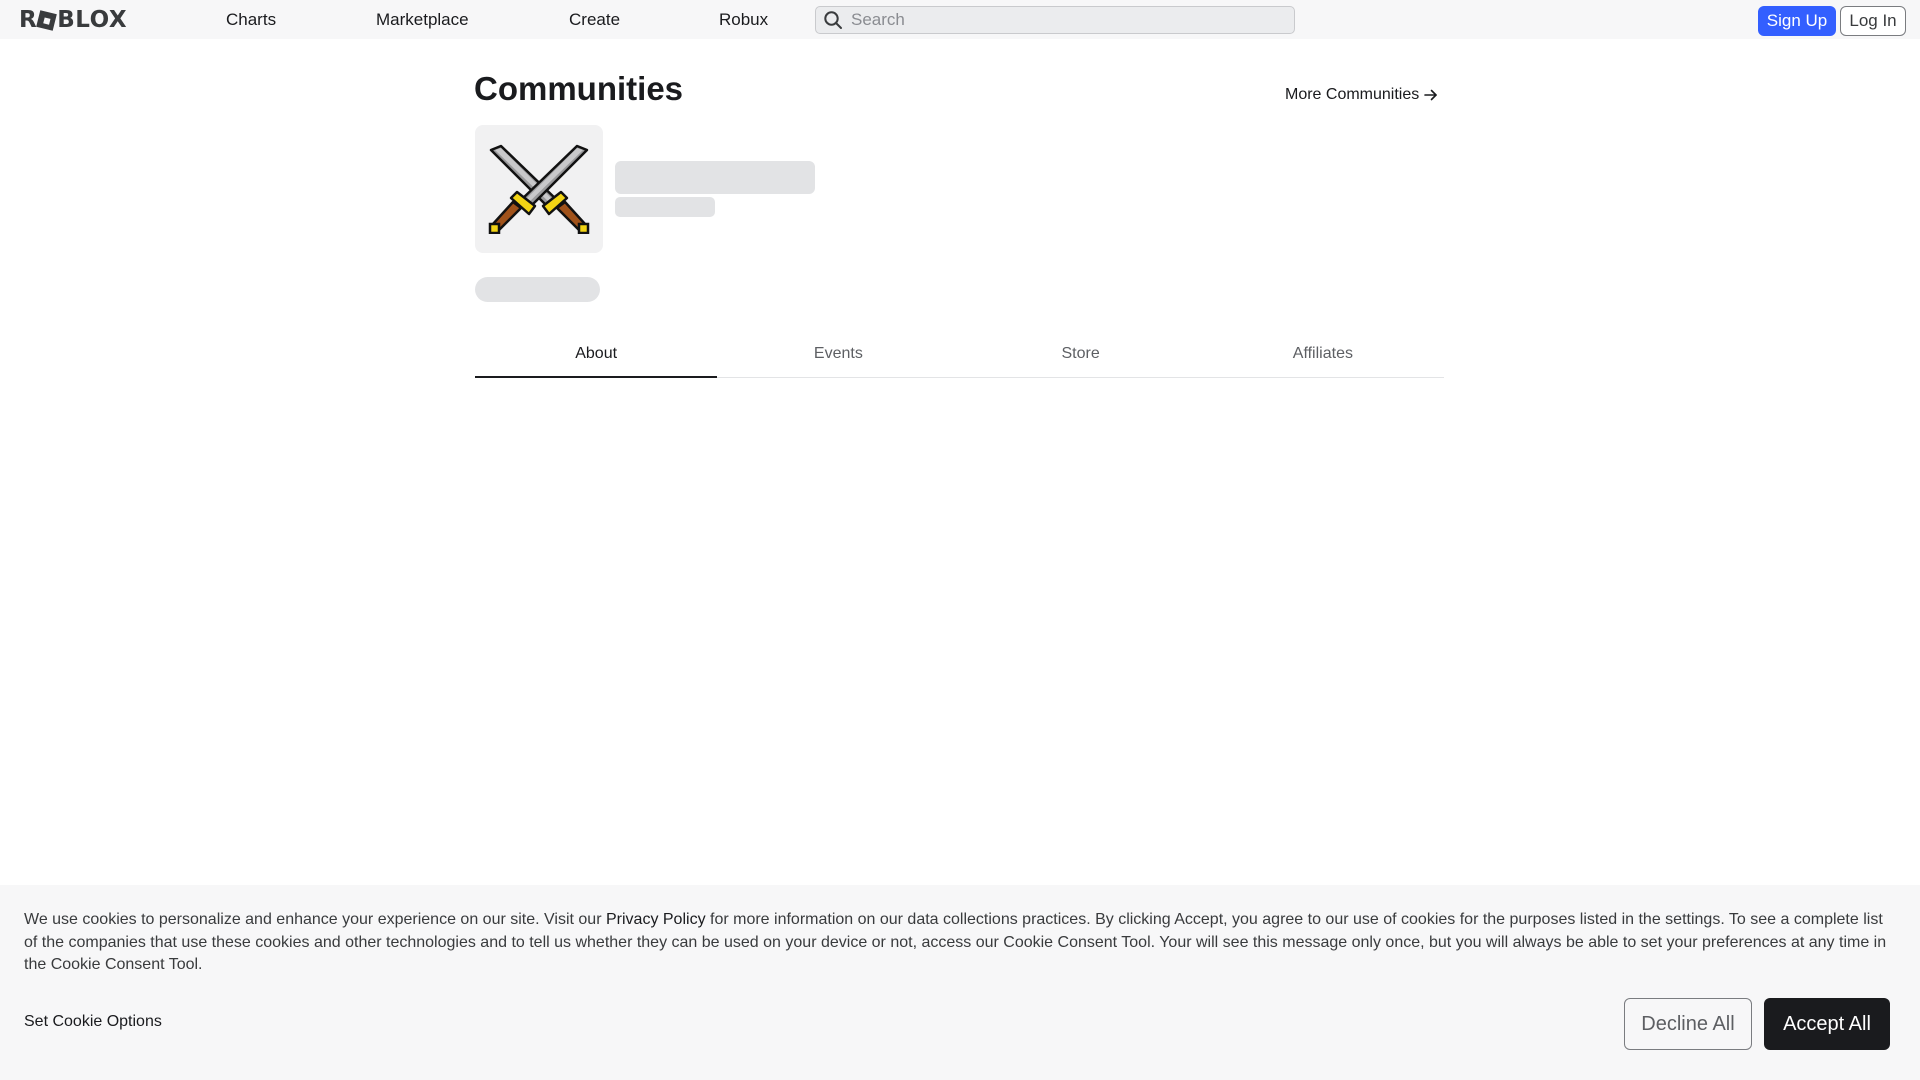 The height and width of the screenshot is (1080, 1920). I want to click on nav-charts: Charts, so click(251, 20).